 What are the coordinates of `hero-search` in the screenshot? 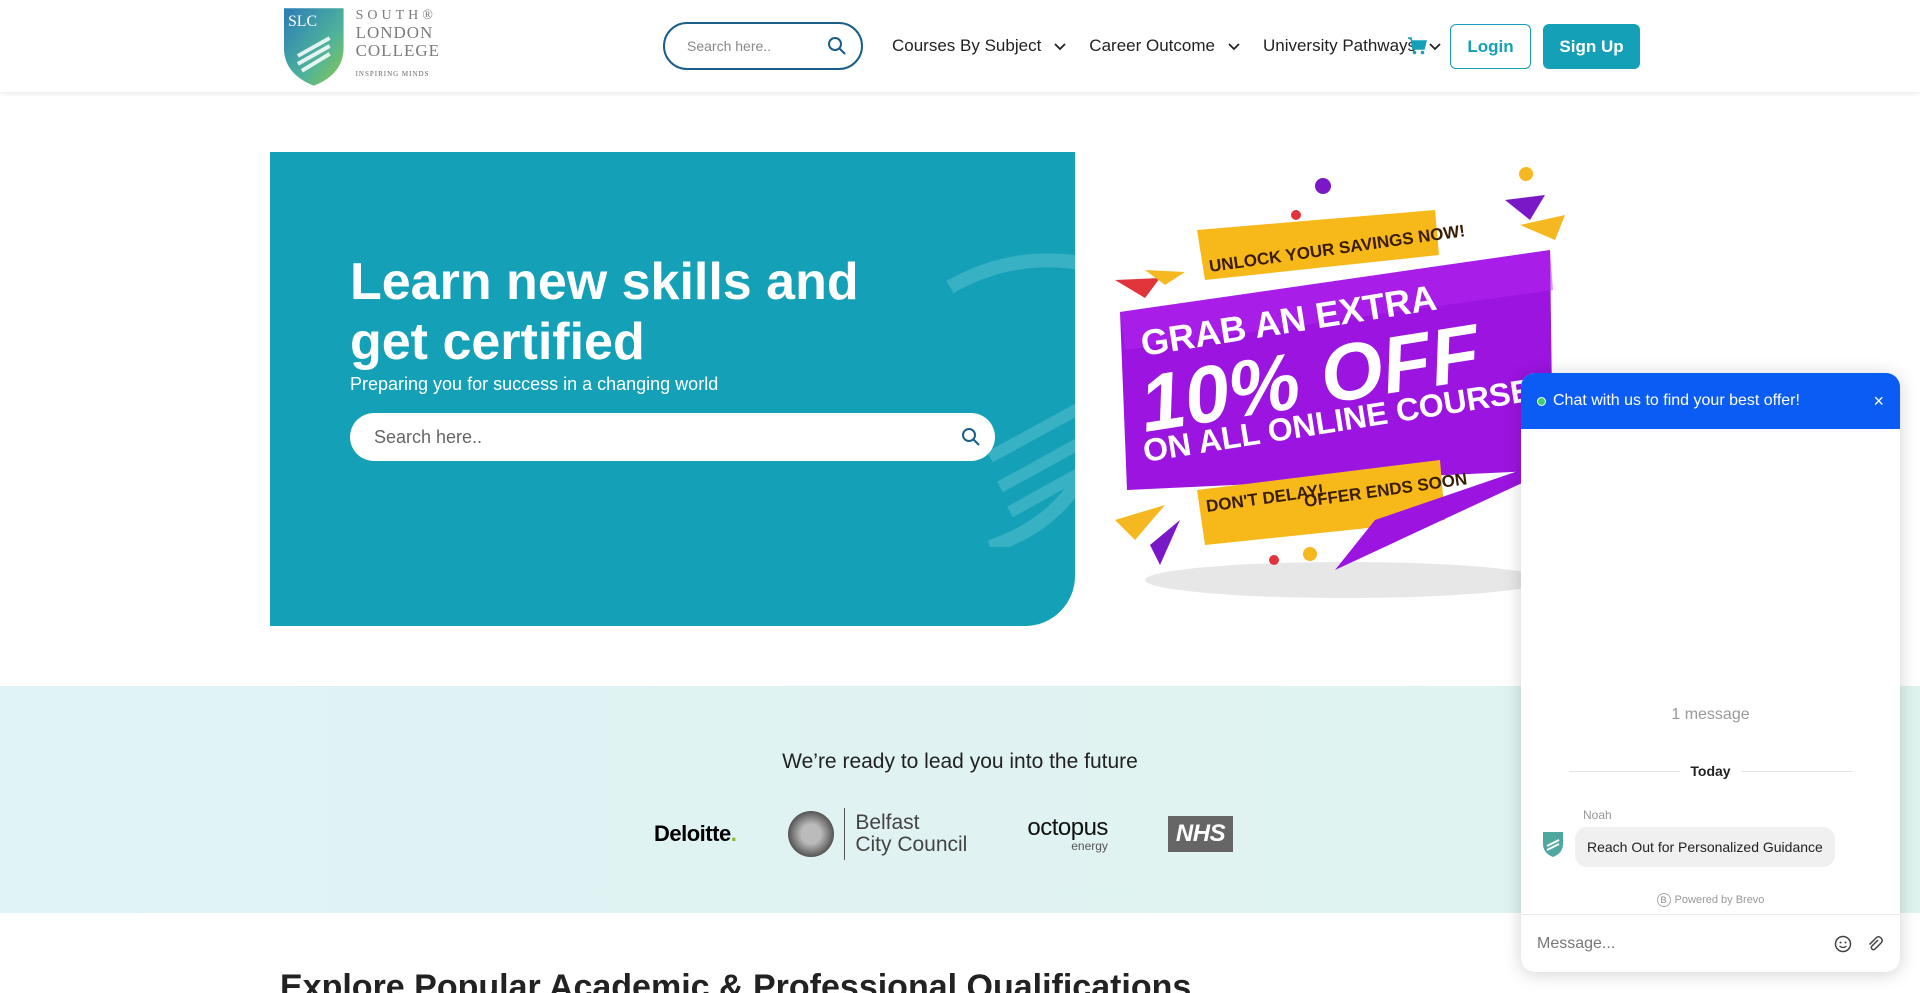 It's located at (672, 437).